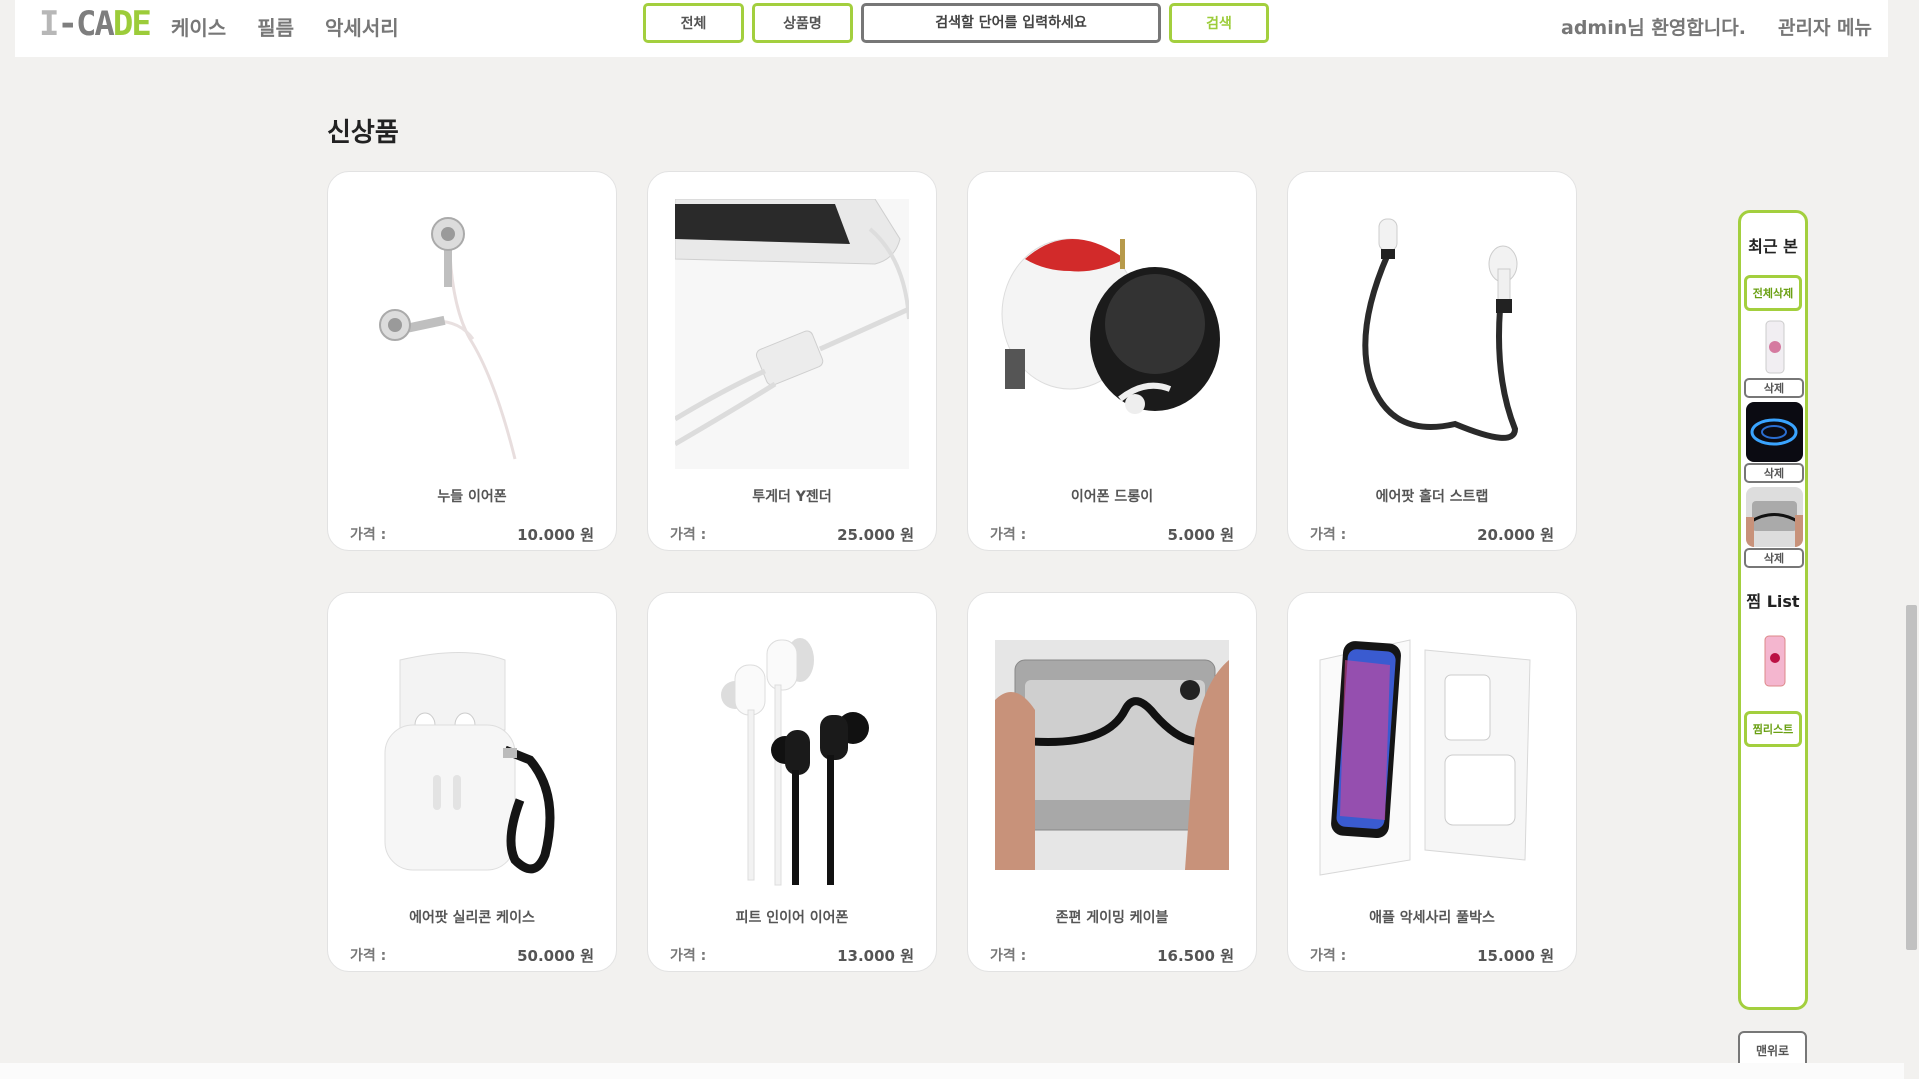 This screenshot has width=1919, height=1079. Describe the element at coordinates (1653, 28) in the screenshot. I see `welcome-text: admin님 환영합니다.` at that location.